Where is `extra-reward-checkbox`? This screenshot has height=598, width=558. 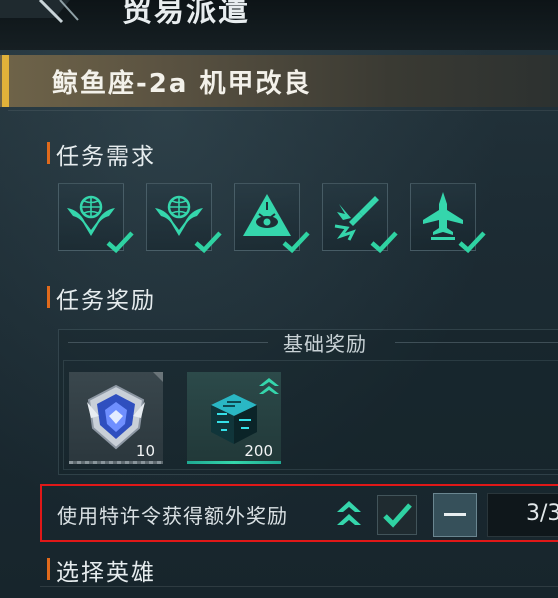
extra-reward-checkbox is located at coordinates (397, 515).